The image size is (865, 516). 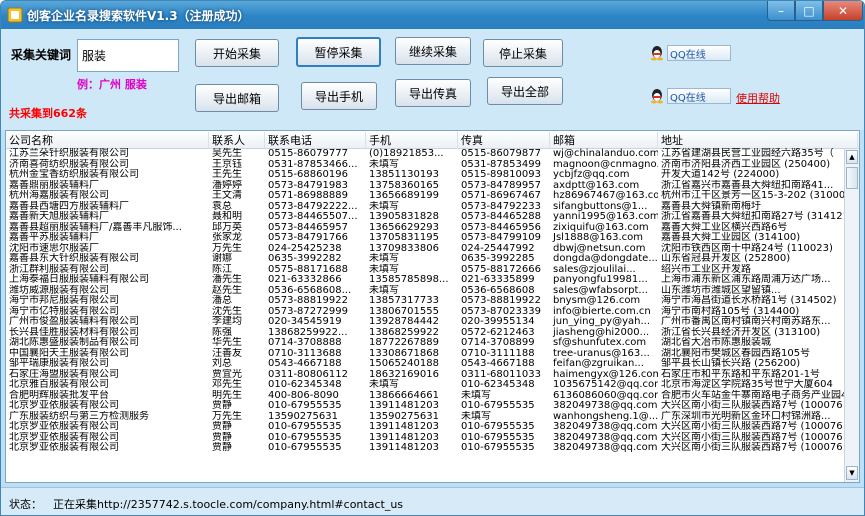 I want to click on help-link: 使用帮助, so click(x=758, y=98).